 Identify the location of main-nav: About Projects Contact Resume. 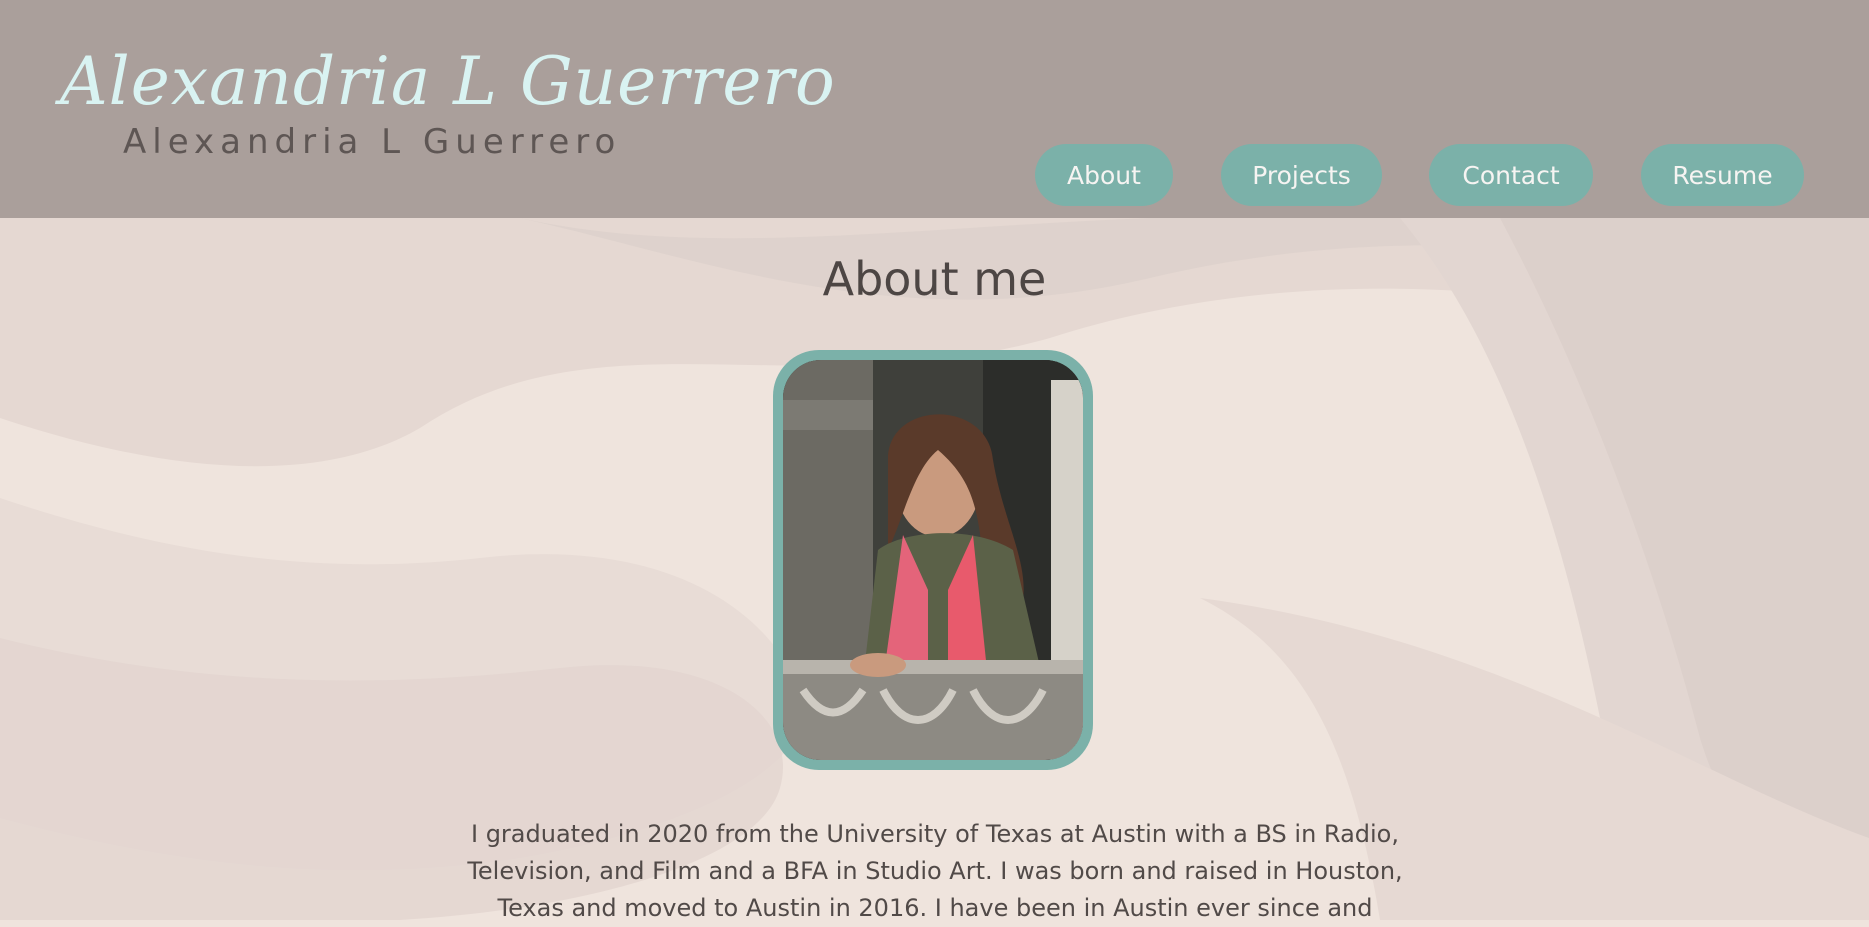
(934, 175).